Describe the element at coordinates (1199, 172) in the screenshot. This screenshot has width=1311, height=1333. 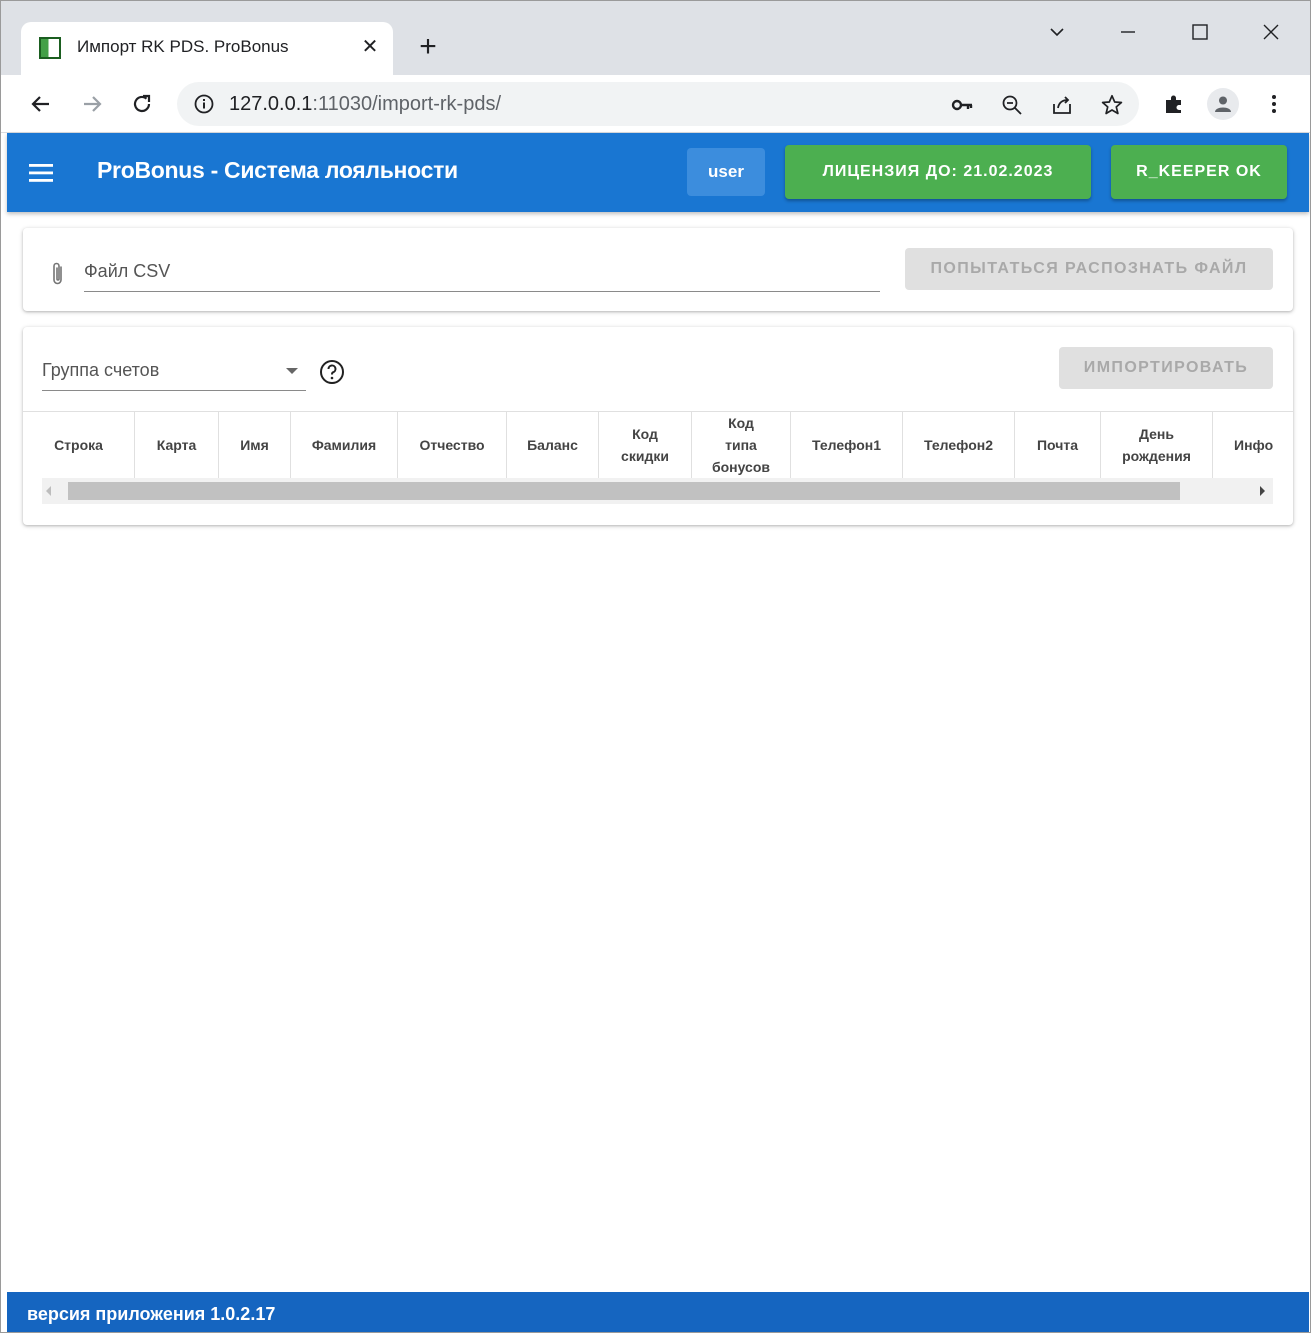
I see `rkeeper-status-button: R_KEEPER OK` at that location.